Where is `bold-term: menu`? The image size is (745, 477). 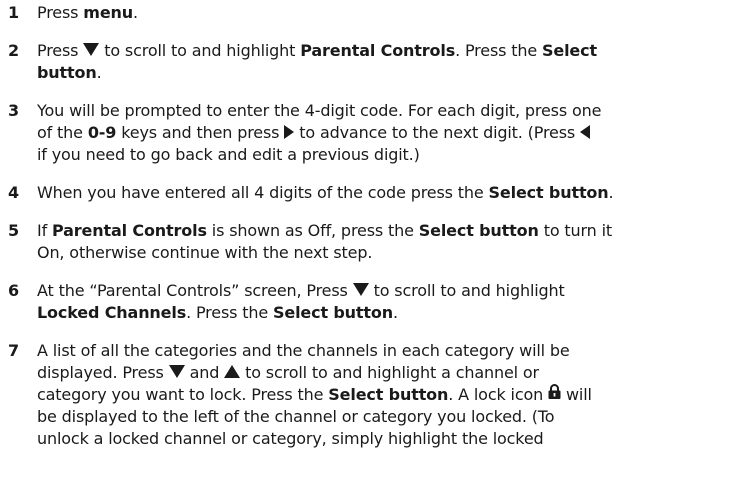 bold-term: menu is located at coordinates (108, 12).